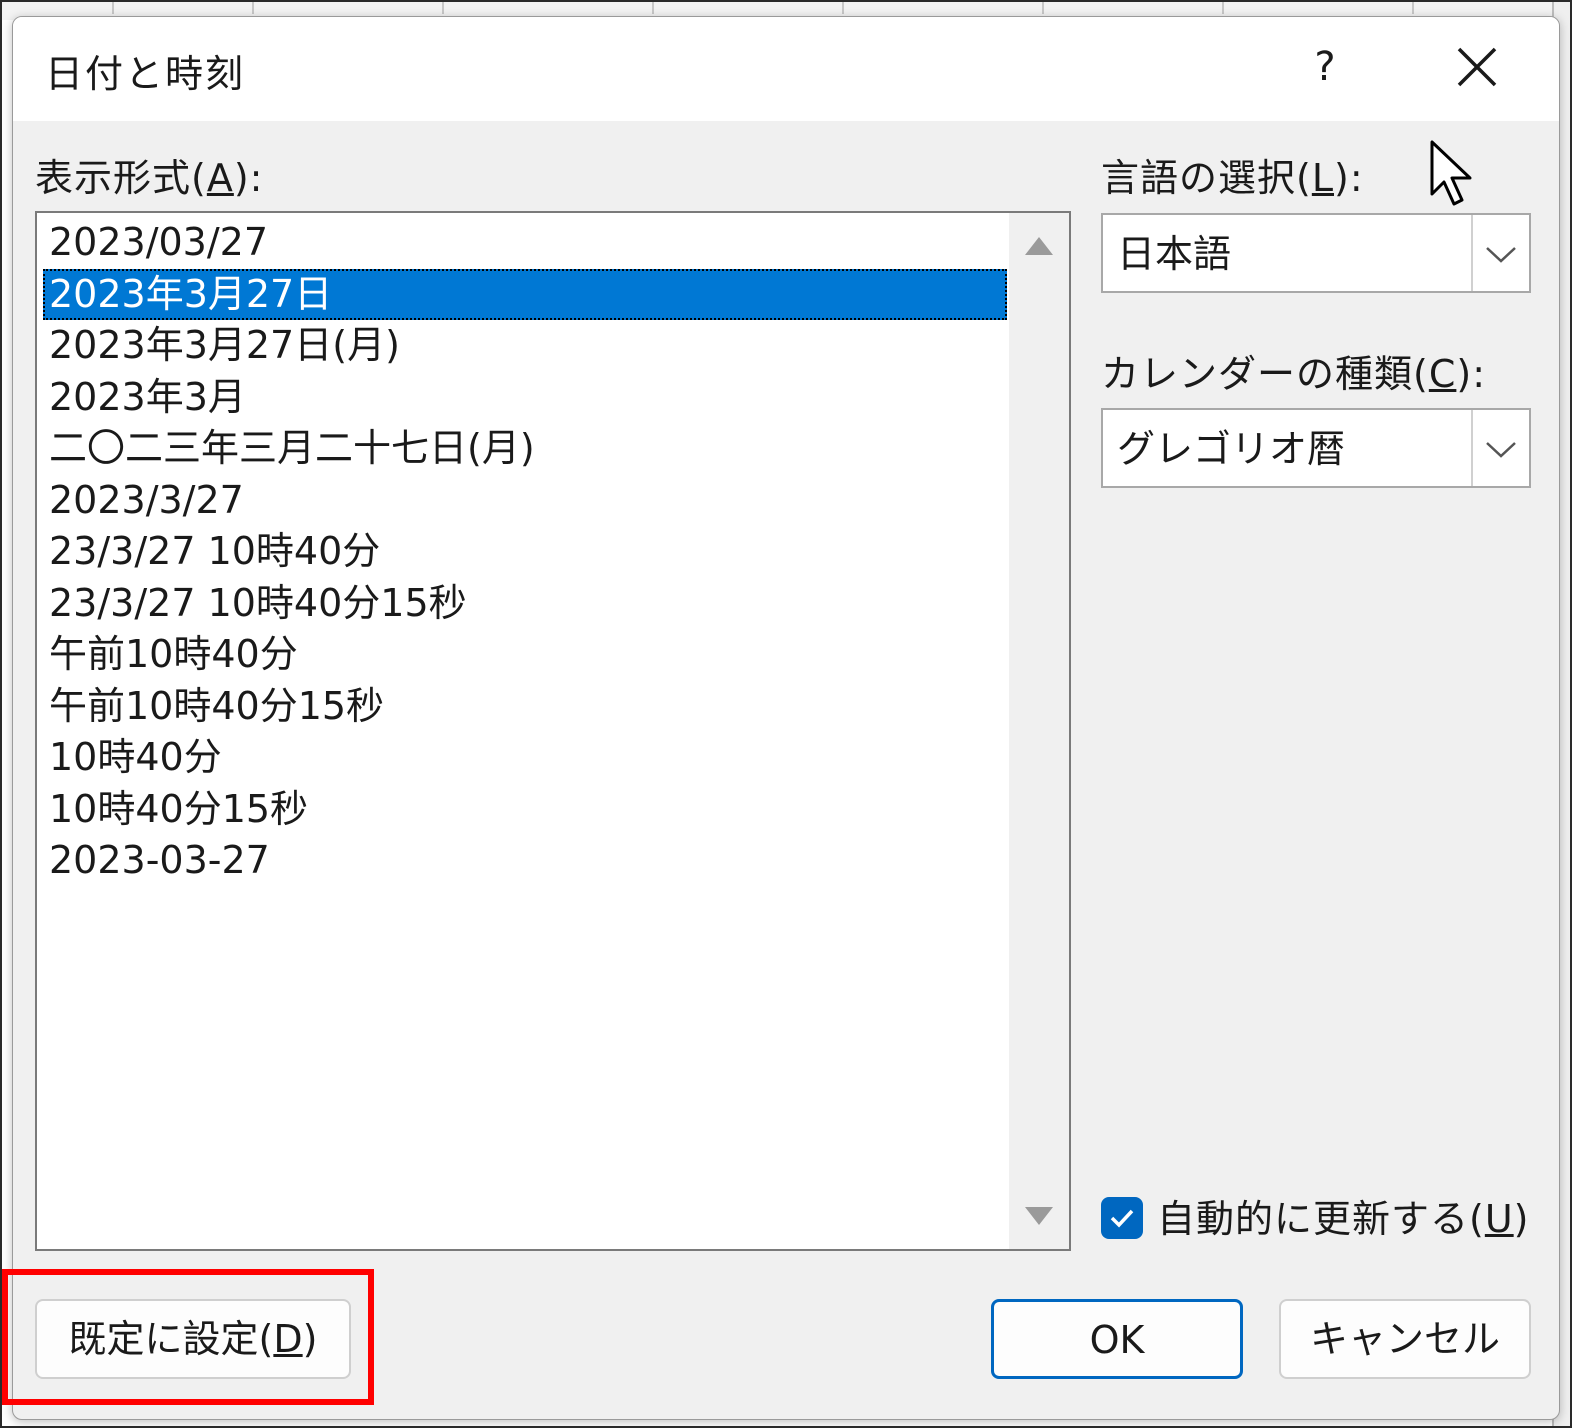 This screenshot has width=1572, height=1428. I want to click on format-list-item: 23/3/27 10時40分15秒, so click(525, 604).